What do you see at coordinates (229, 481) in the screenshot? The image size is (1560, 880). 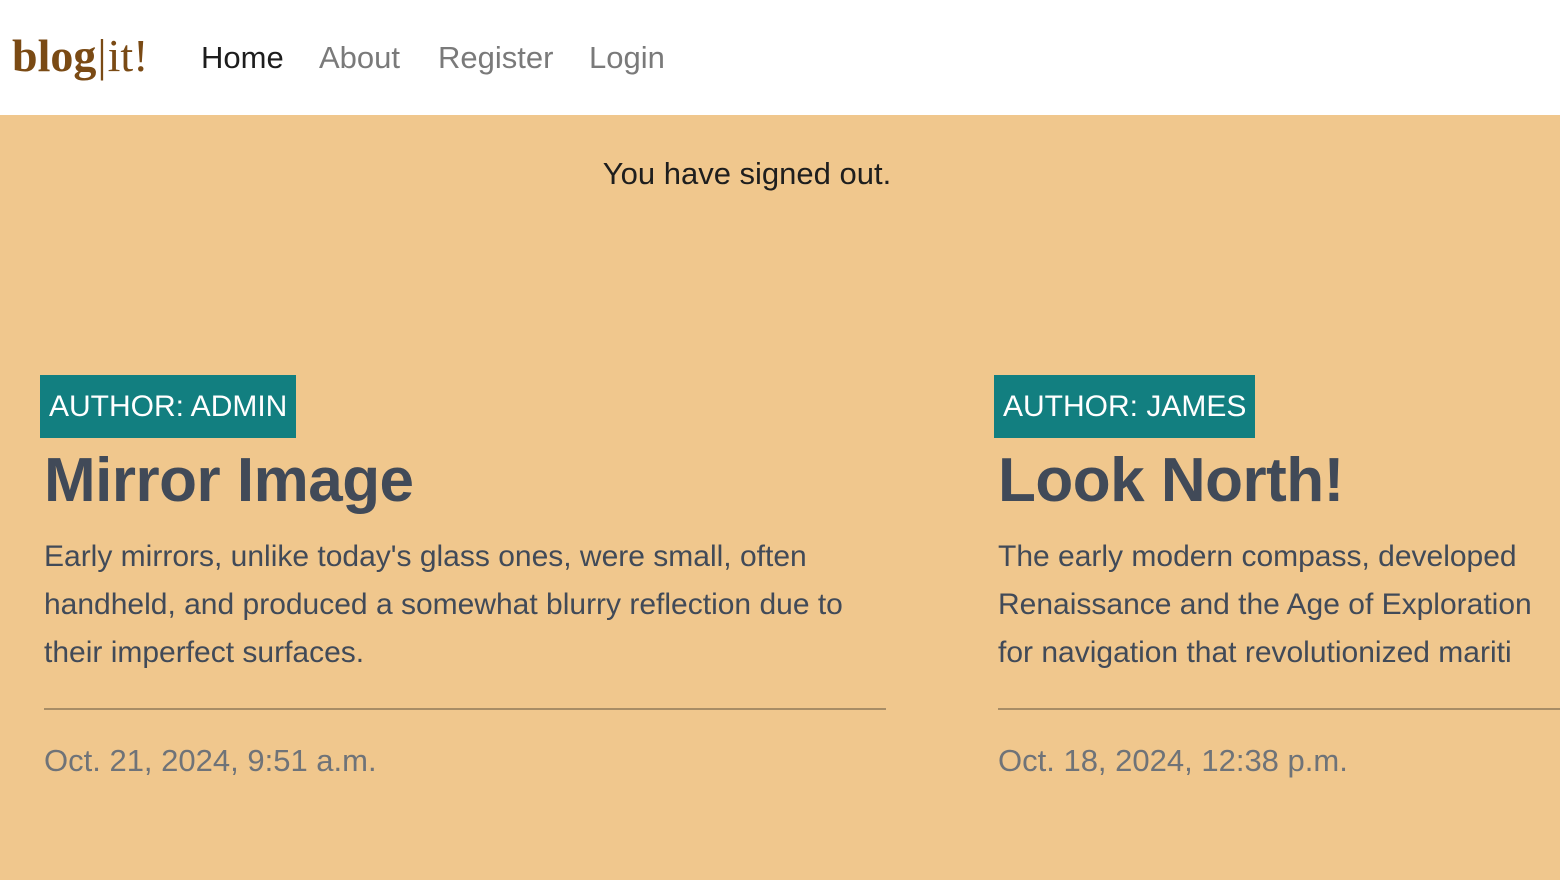 I see `post-title: Mirror Image` at bounding box center [229, 481].